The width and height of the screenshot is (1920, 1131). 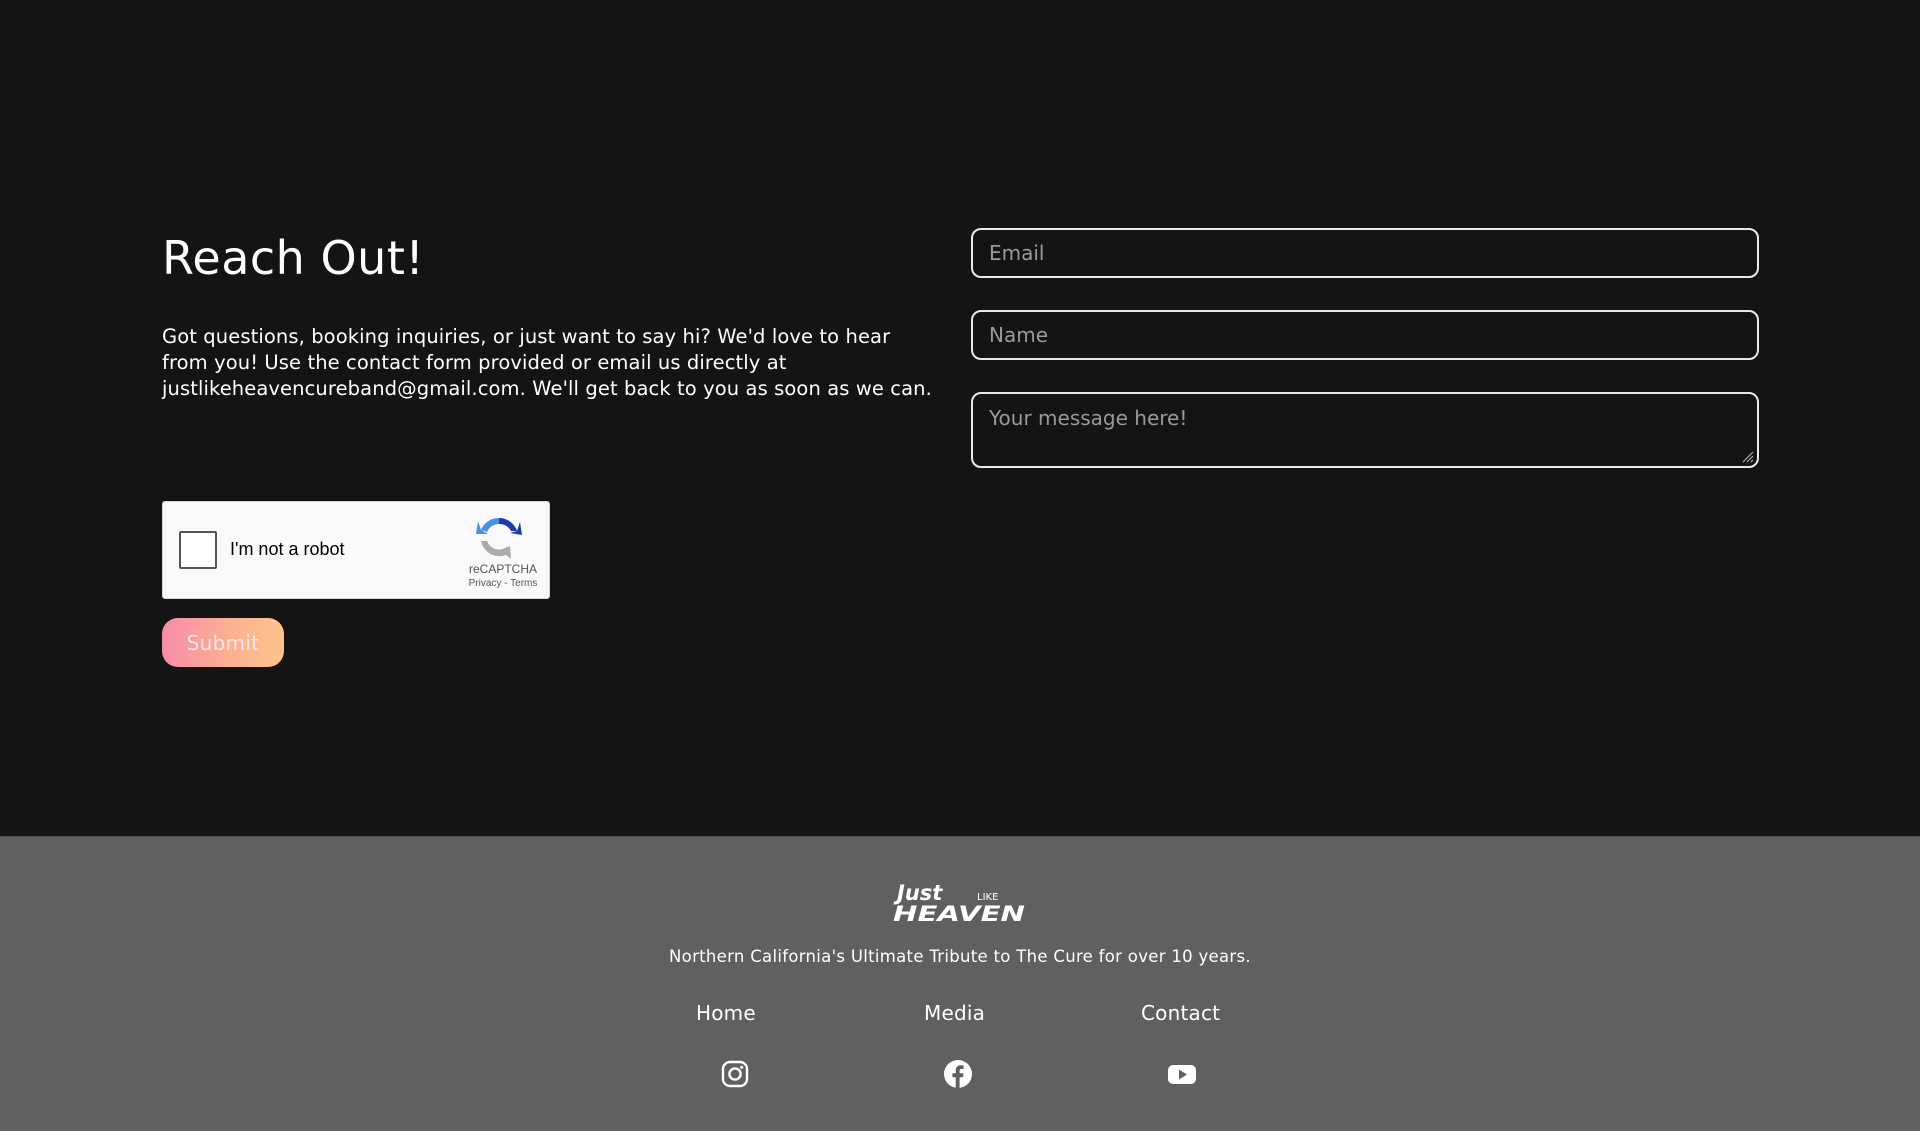 I want to click on name-field: Name, so click(x=1365, y=335).